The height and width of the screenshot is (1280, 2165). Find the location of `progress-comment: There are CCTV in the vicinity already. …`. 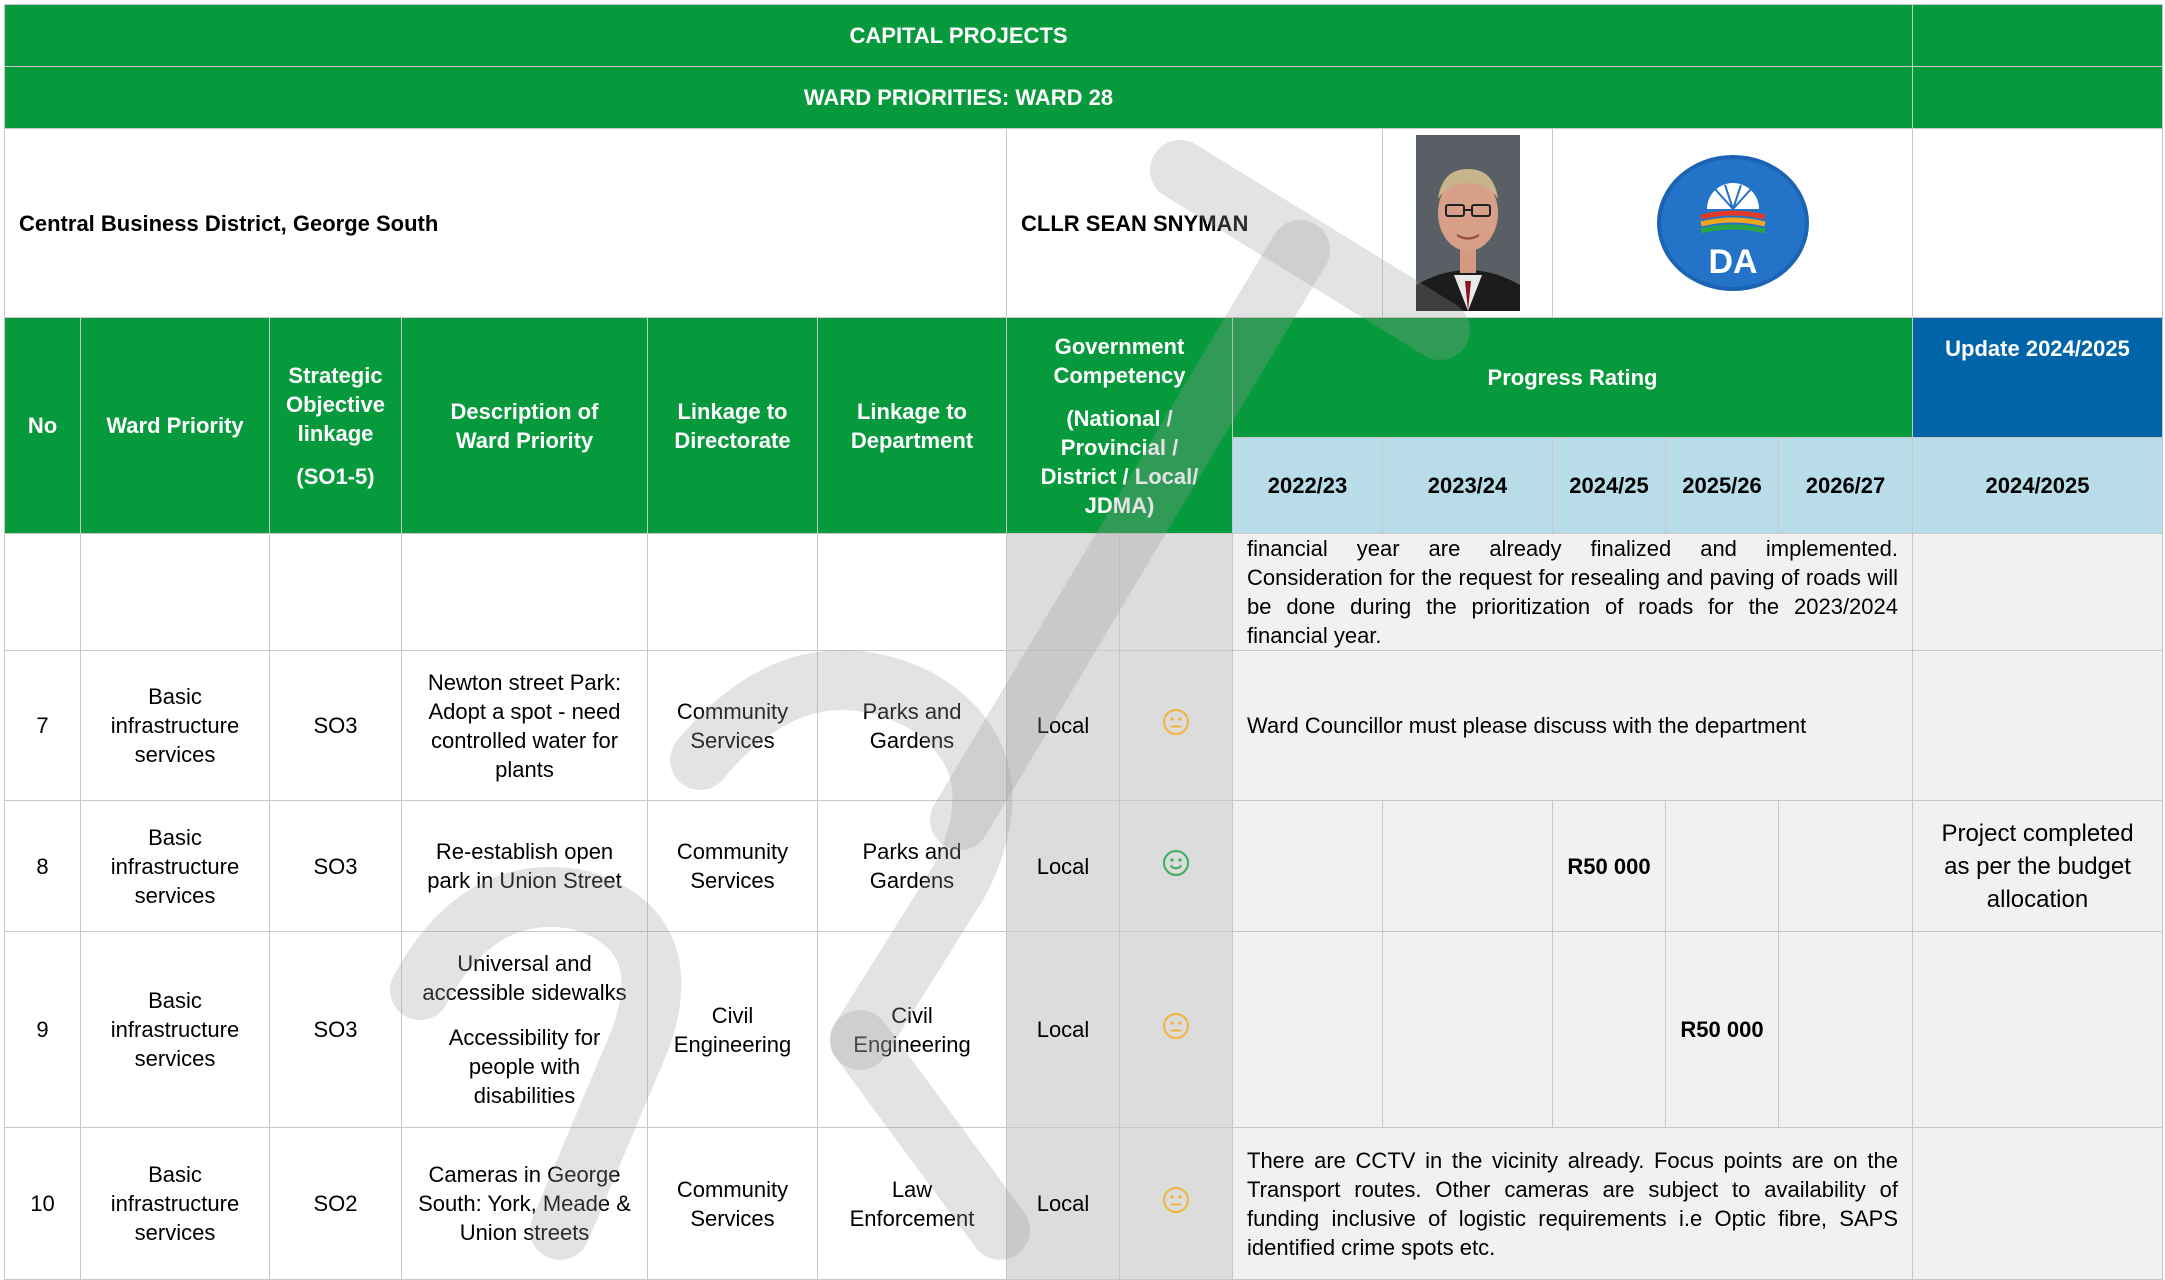

progress-comment: There are CCTV in the vicinity already. … is located at coordinates (1572, 1203).